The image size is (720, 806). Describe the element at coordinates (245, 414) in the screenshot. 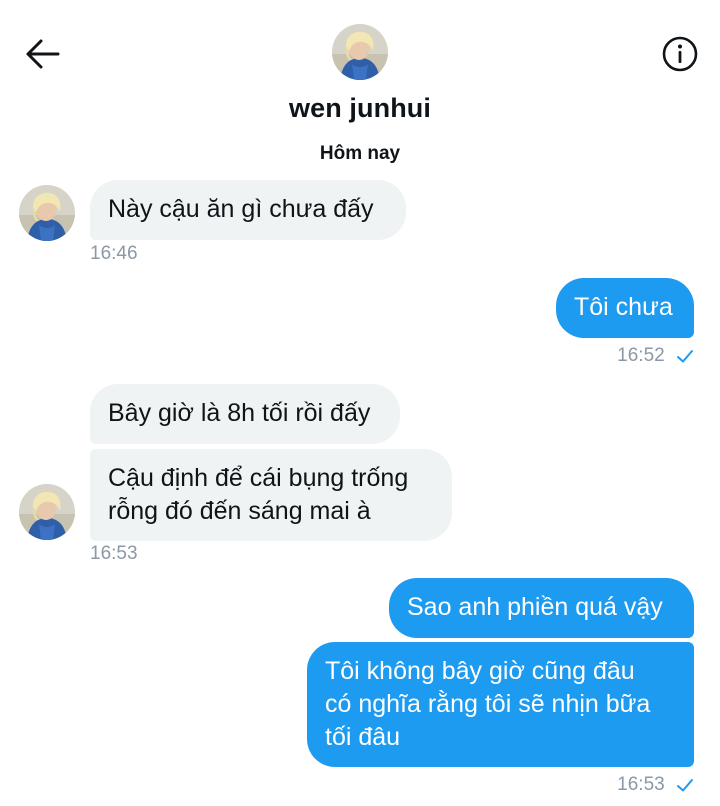

I see `incoming-message: Bây giờ là 8h tối rồi đấy` at that location.